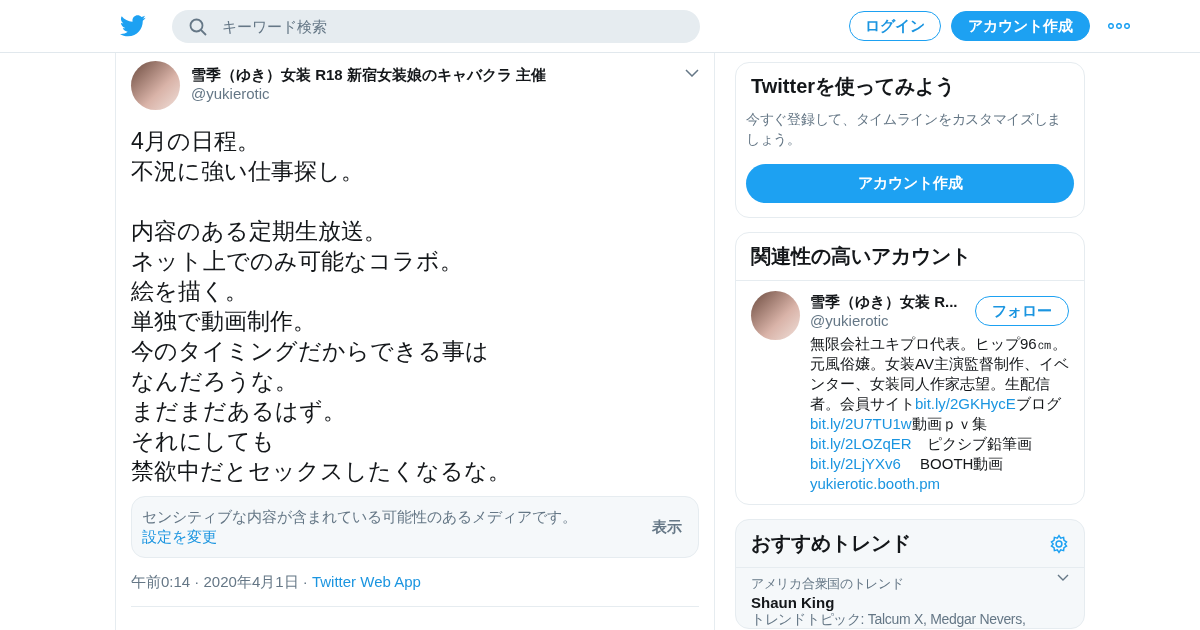 The height and width of the screenshot is (630, 1200). Describe the element at coordinates (875, 483) in the screenshot. I see `bio-link: yukierotic.booth.pm` at that location.